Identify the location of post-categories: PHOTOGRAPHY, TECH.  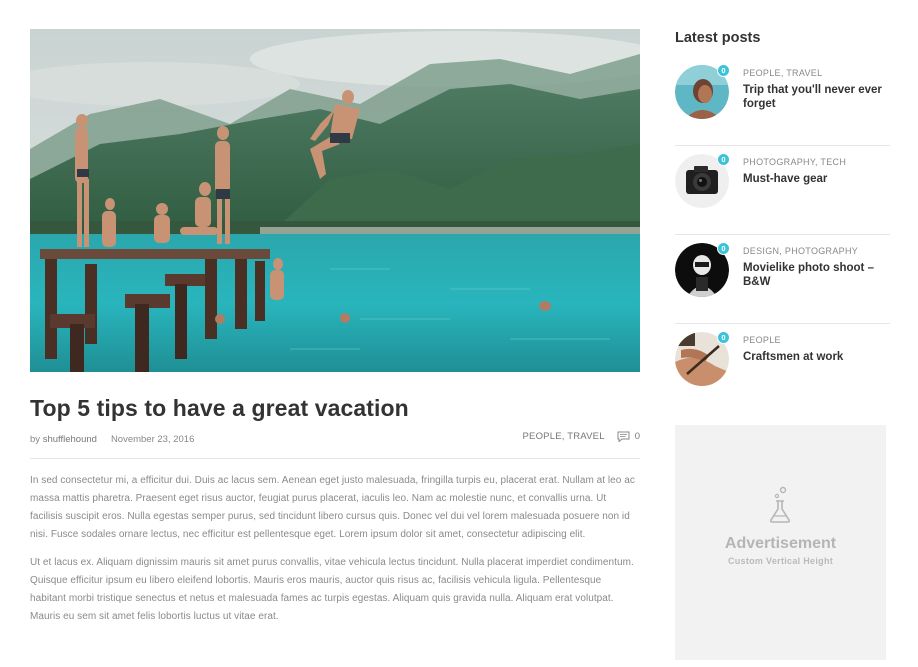
(794, 162).